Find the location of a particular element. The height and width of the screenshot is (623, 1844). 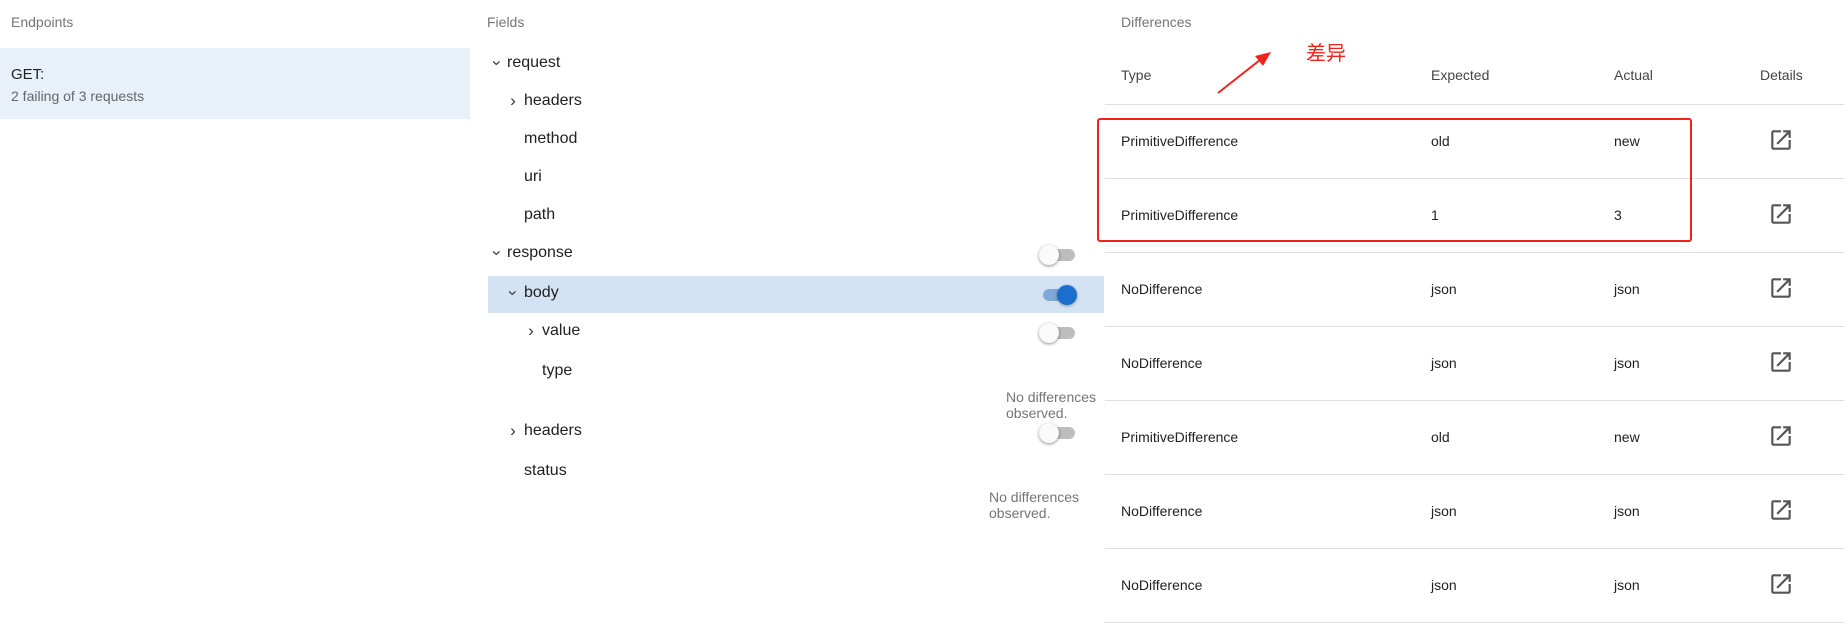

headers-toggle is located at coordinates (1058, 433).